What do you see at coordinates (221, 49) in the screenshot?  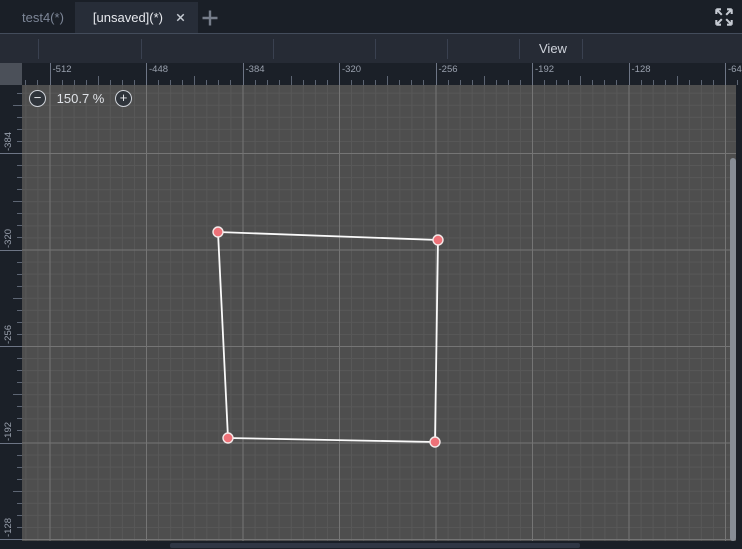 I see `pan-tool` at bounding box center [221, 49].